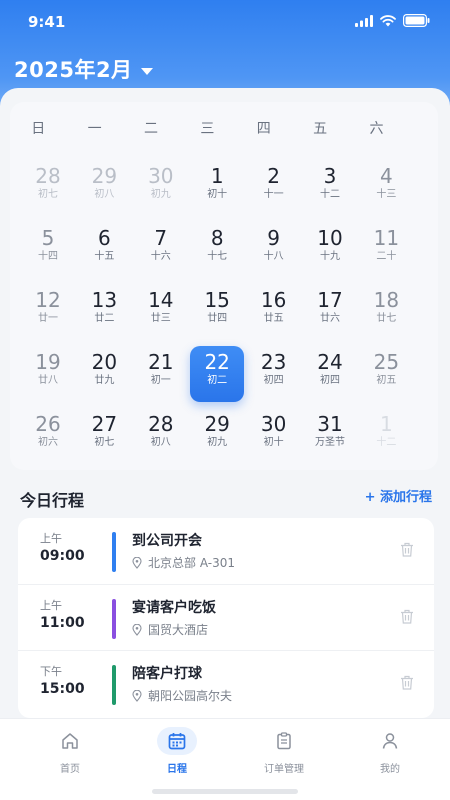 The width and height of the screenshot is (450, 800). I want to click on day-number: 2, so click(273, 176).